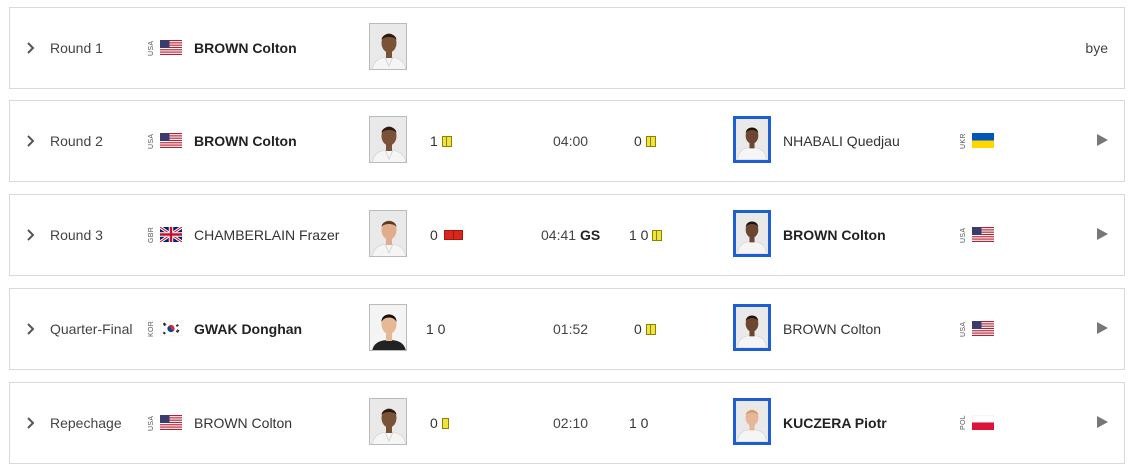  What do you see at coordinates (983, 422) in the screenshot?
I see `pol-flag-icon` at bounding box center [983, 422].